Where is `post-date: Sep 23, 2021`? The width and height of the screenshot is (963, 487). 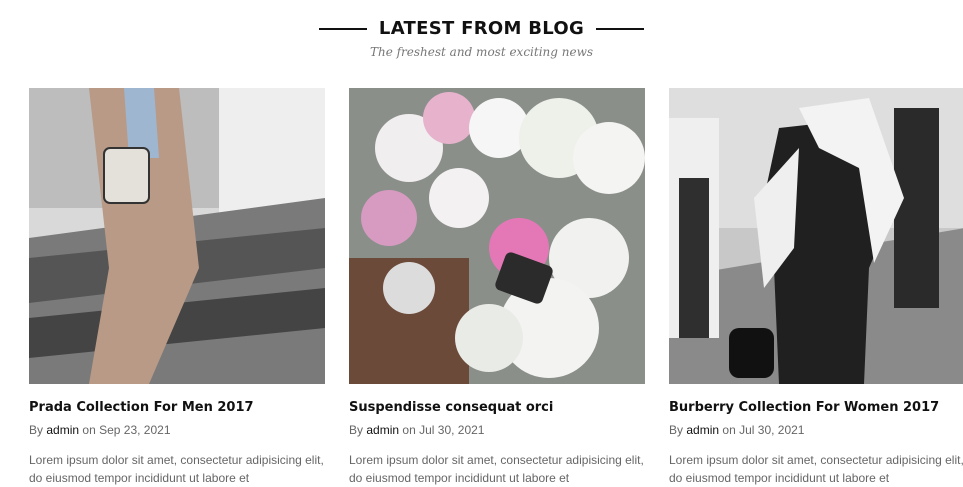 post-date: Sep 23, 2021 is located at coordinates (135, 430).